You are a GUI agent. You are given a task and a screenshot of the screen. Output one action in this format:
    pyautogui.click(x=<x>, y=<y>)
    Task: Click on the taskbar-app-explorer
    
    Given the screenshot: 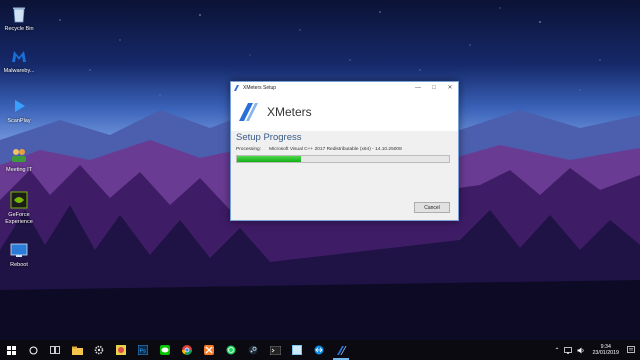 What is the action you would take?
    pyautogui.click(x=77, y=350)
    